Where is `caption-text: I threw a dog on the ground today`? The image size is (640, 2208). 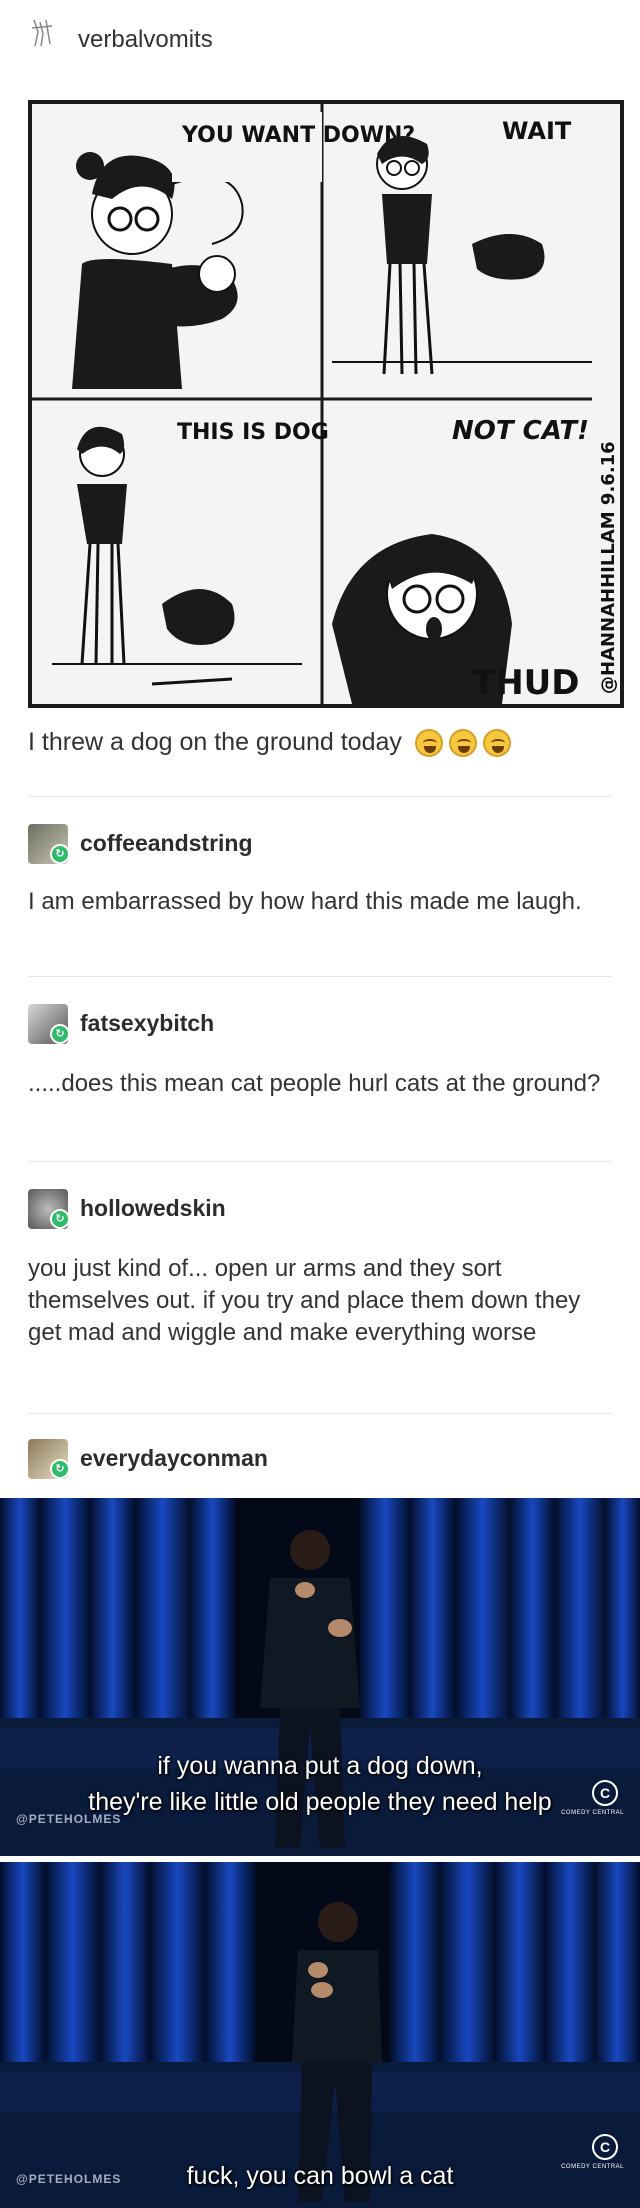 caption-text: I threw a dog on the ground today is located at coordinates (215, 742).